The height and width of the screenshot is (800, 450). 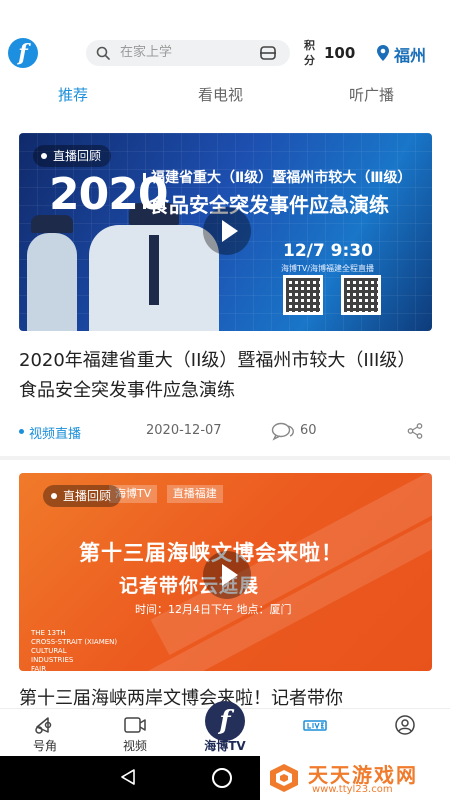 What do you see at coordinates (128, 777) in the screenshot?
I see `back-icon` at bounding box center [128, 777].